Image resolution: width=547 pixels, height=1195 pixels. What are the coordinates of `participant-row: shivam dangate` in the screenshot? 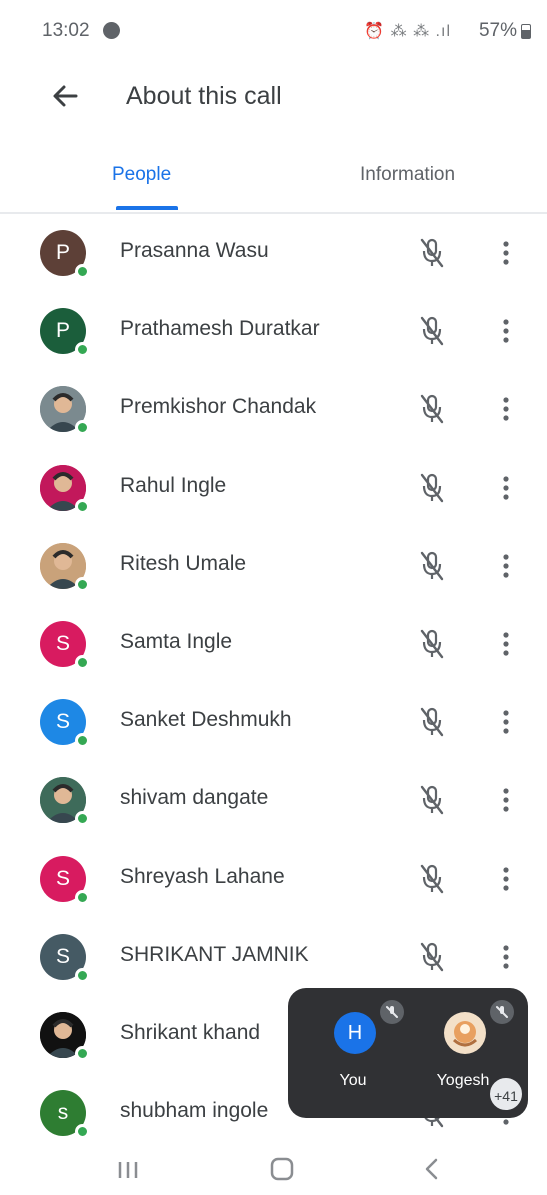 It's located at (273, 800).